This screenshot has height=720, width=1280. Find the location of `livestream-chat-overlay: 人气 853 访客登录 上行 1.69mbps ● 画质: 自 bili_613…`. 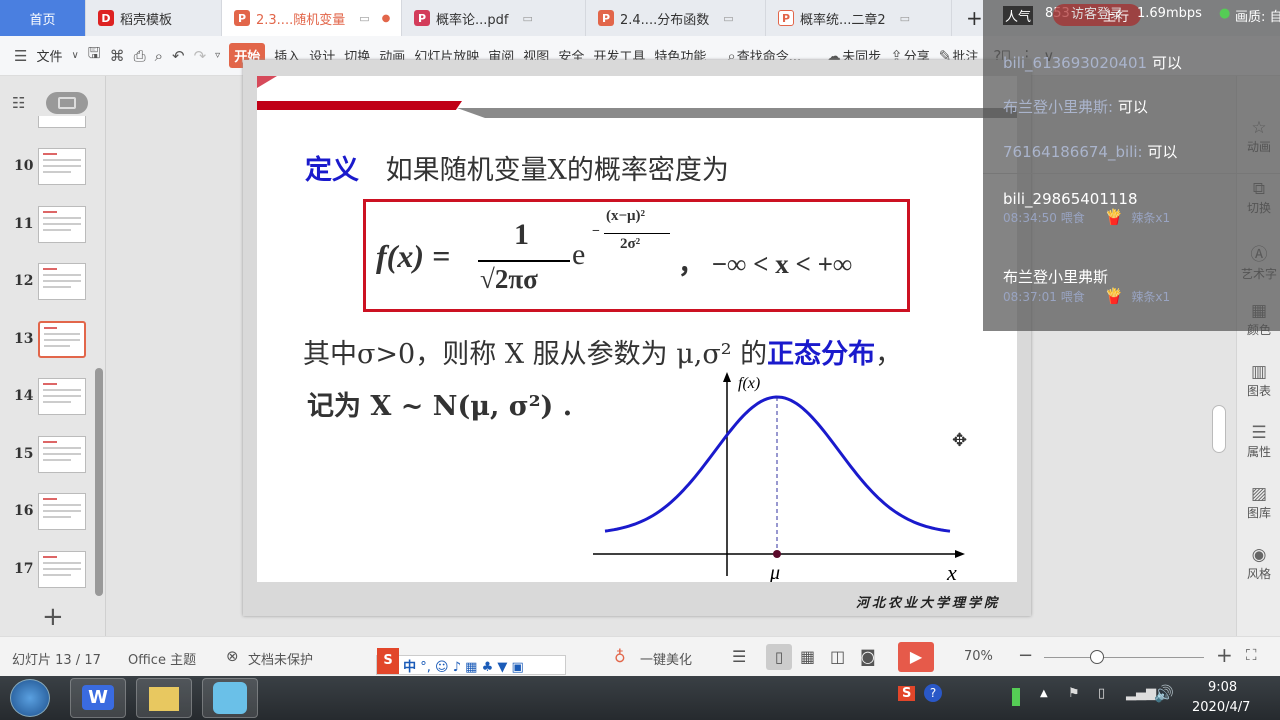

livestream-chat-overlay: 人气 853 访客登录 上行 1.69mbps ● 画质: 自 bili_613… is located at coordinates (1131, 165).